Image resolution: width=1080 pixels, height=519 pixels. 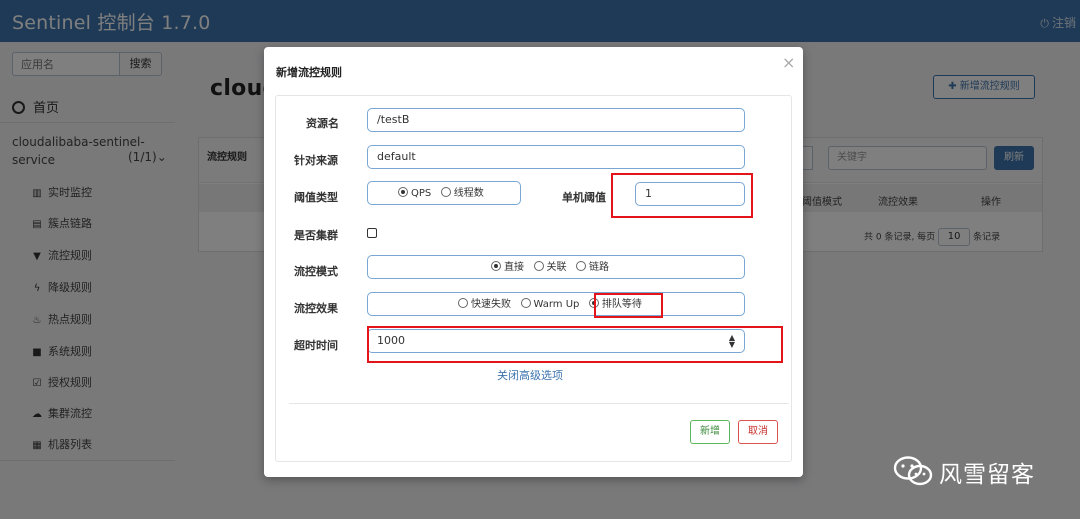 What do you see at coordinates (913, 471) in the screenshot?
I see `wechat-icon` at bounding box center [913, 471].